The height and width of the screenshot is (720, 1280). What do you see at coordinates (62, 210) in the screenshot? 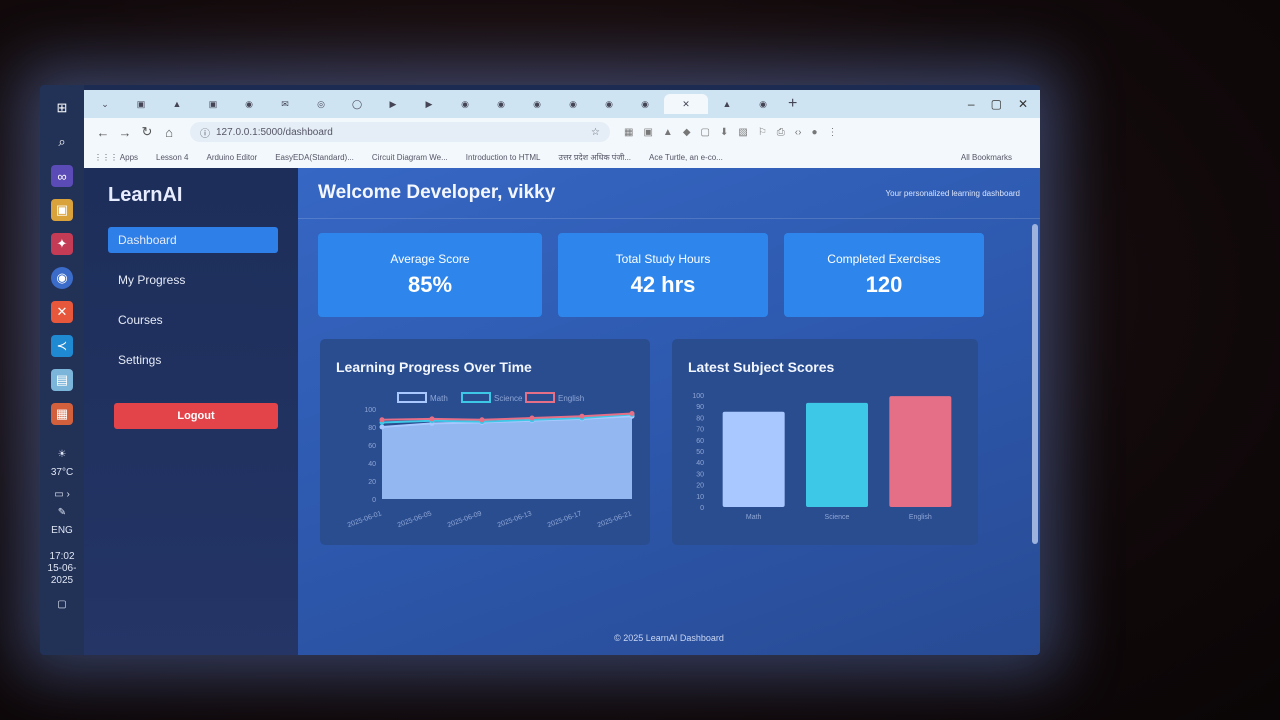
I see `files-icon: ▣` at bounding box center [62, 210].